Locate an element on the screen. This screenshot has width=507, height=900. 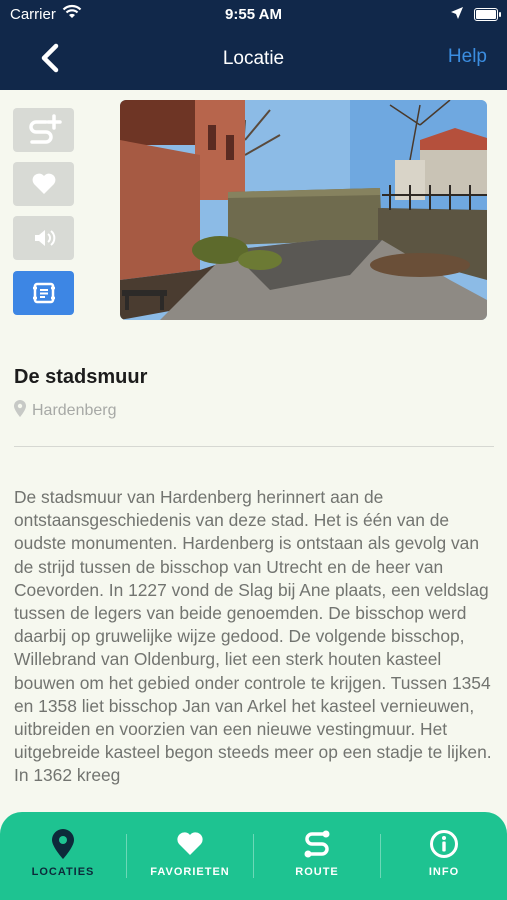
tab-label: LOCATIES is located at coordinates (63, 872).